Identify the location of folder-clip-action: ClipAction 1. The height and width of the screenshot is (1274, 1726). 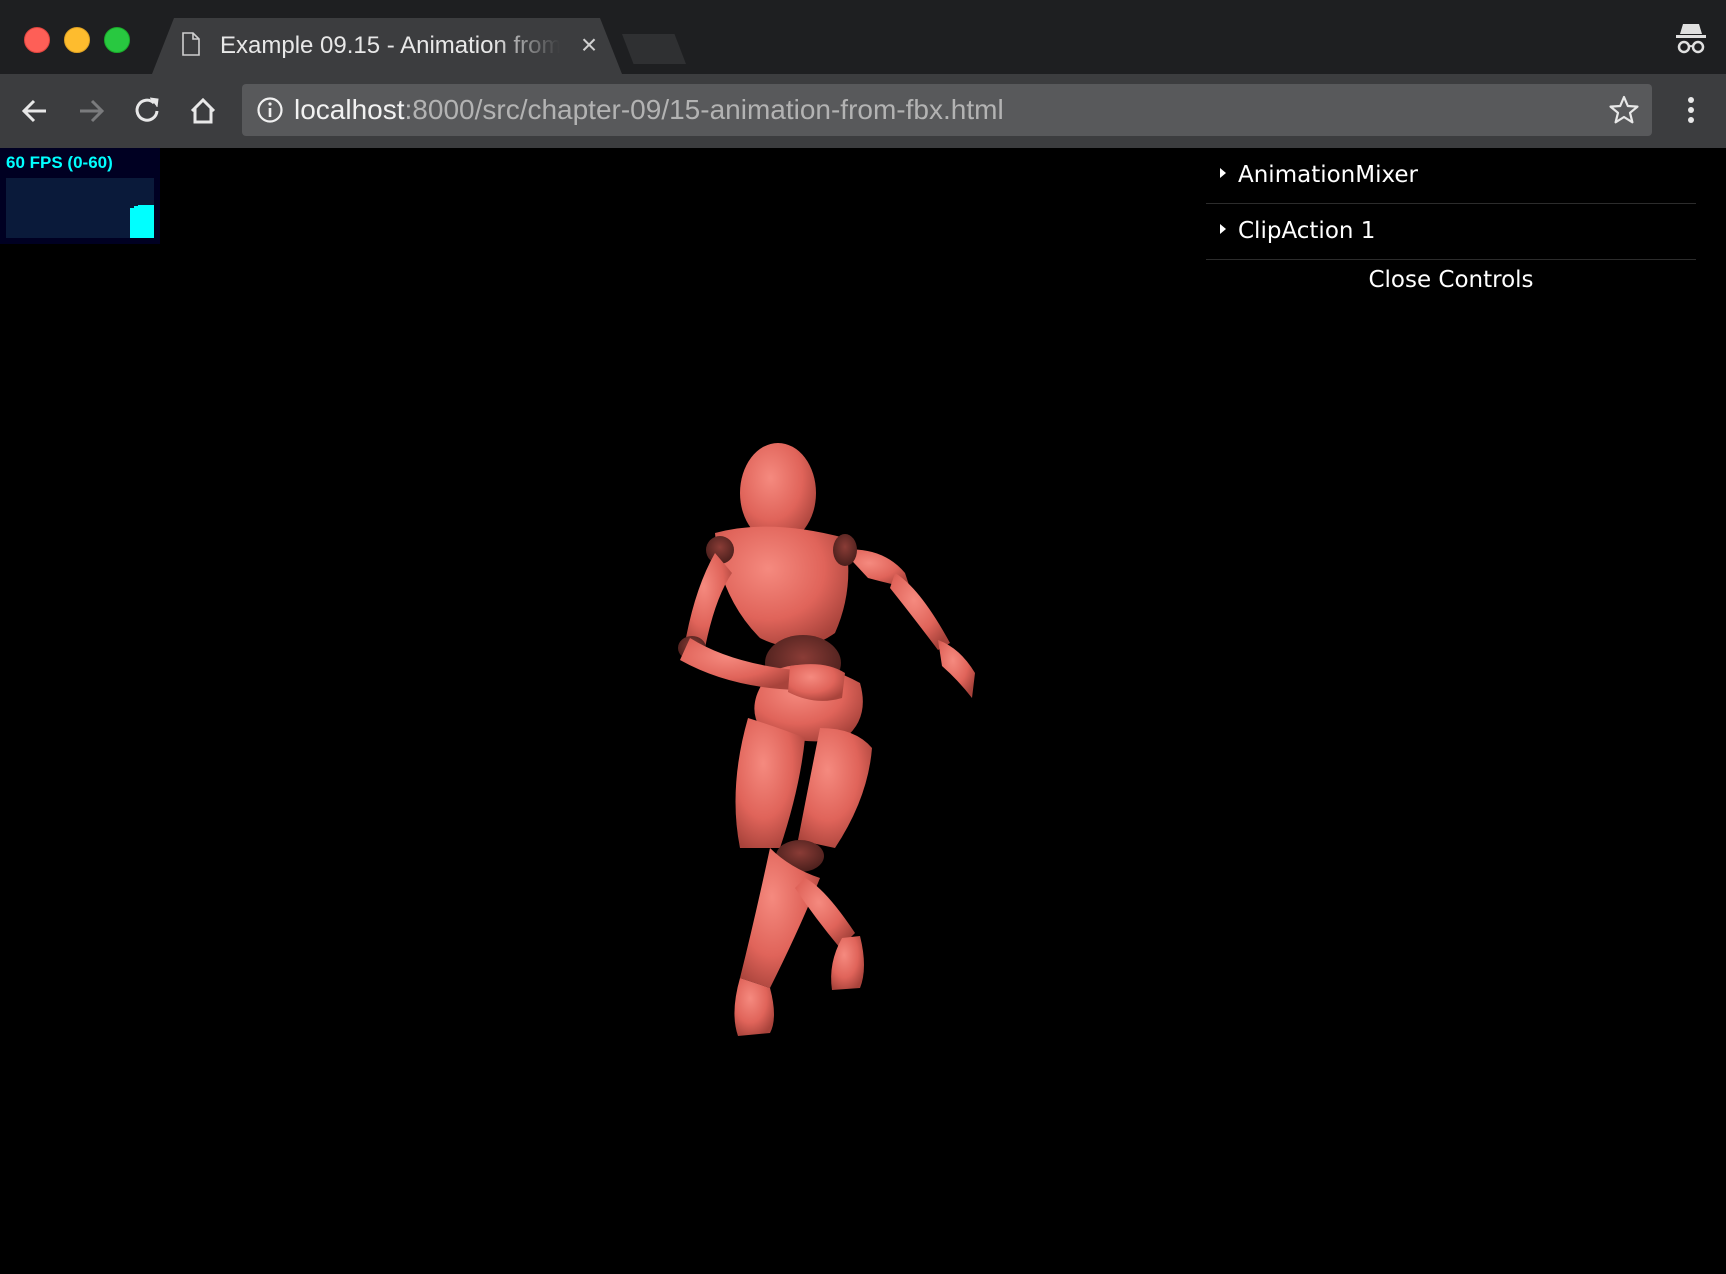
(1451, 232).